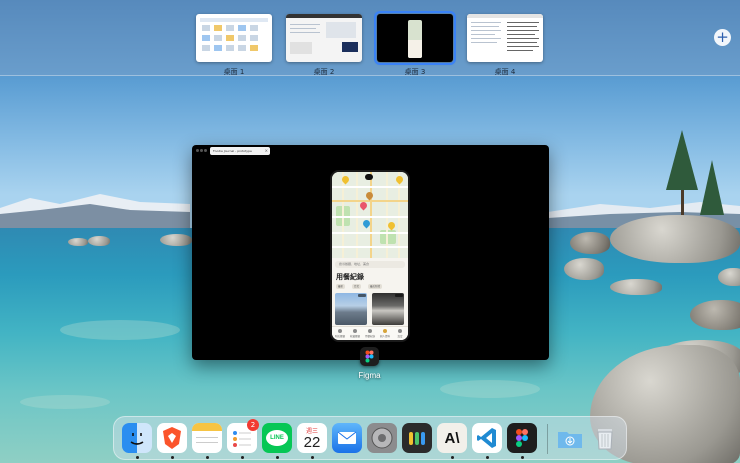  Describe the element at coordinates (197, 150) in the screenshot. I see `close-window-button` at that location.